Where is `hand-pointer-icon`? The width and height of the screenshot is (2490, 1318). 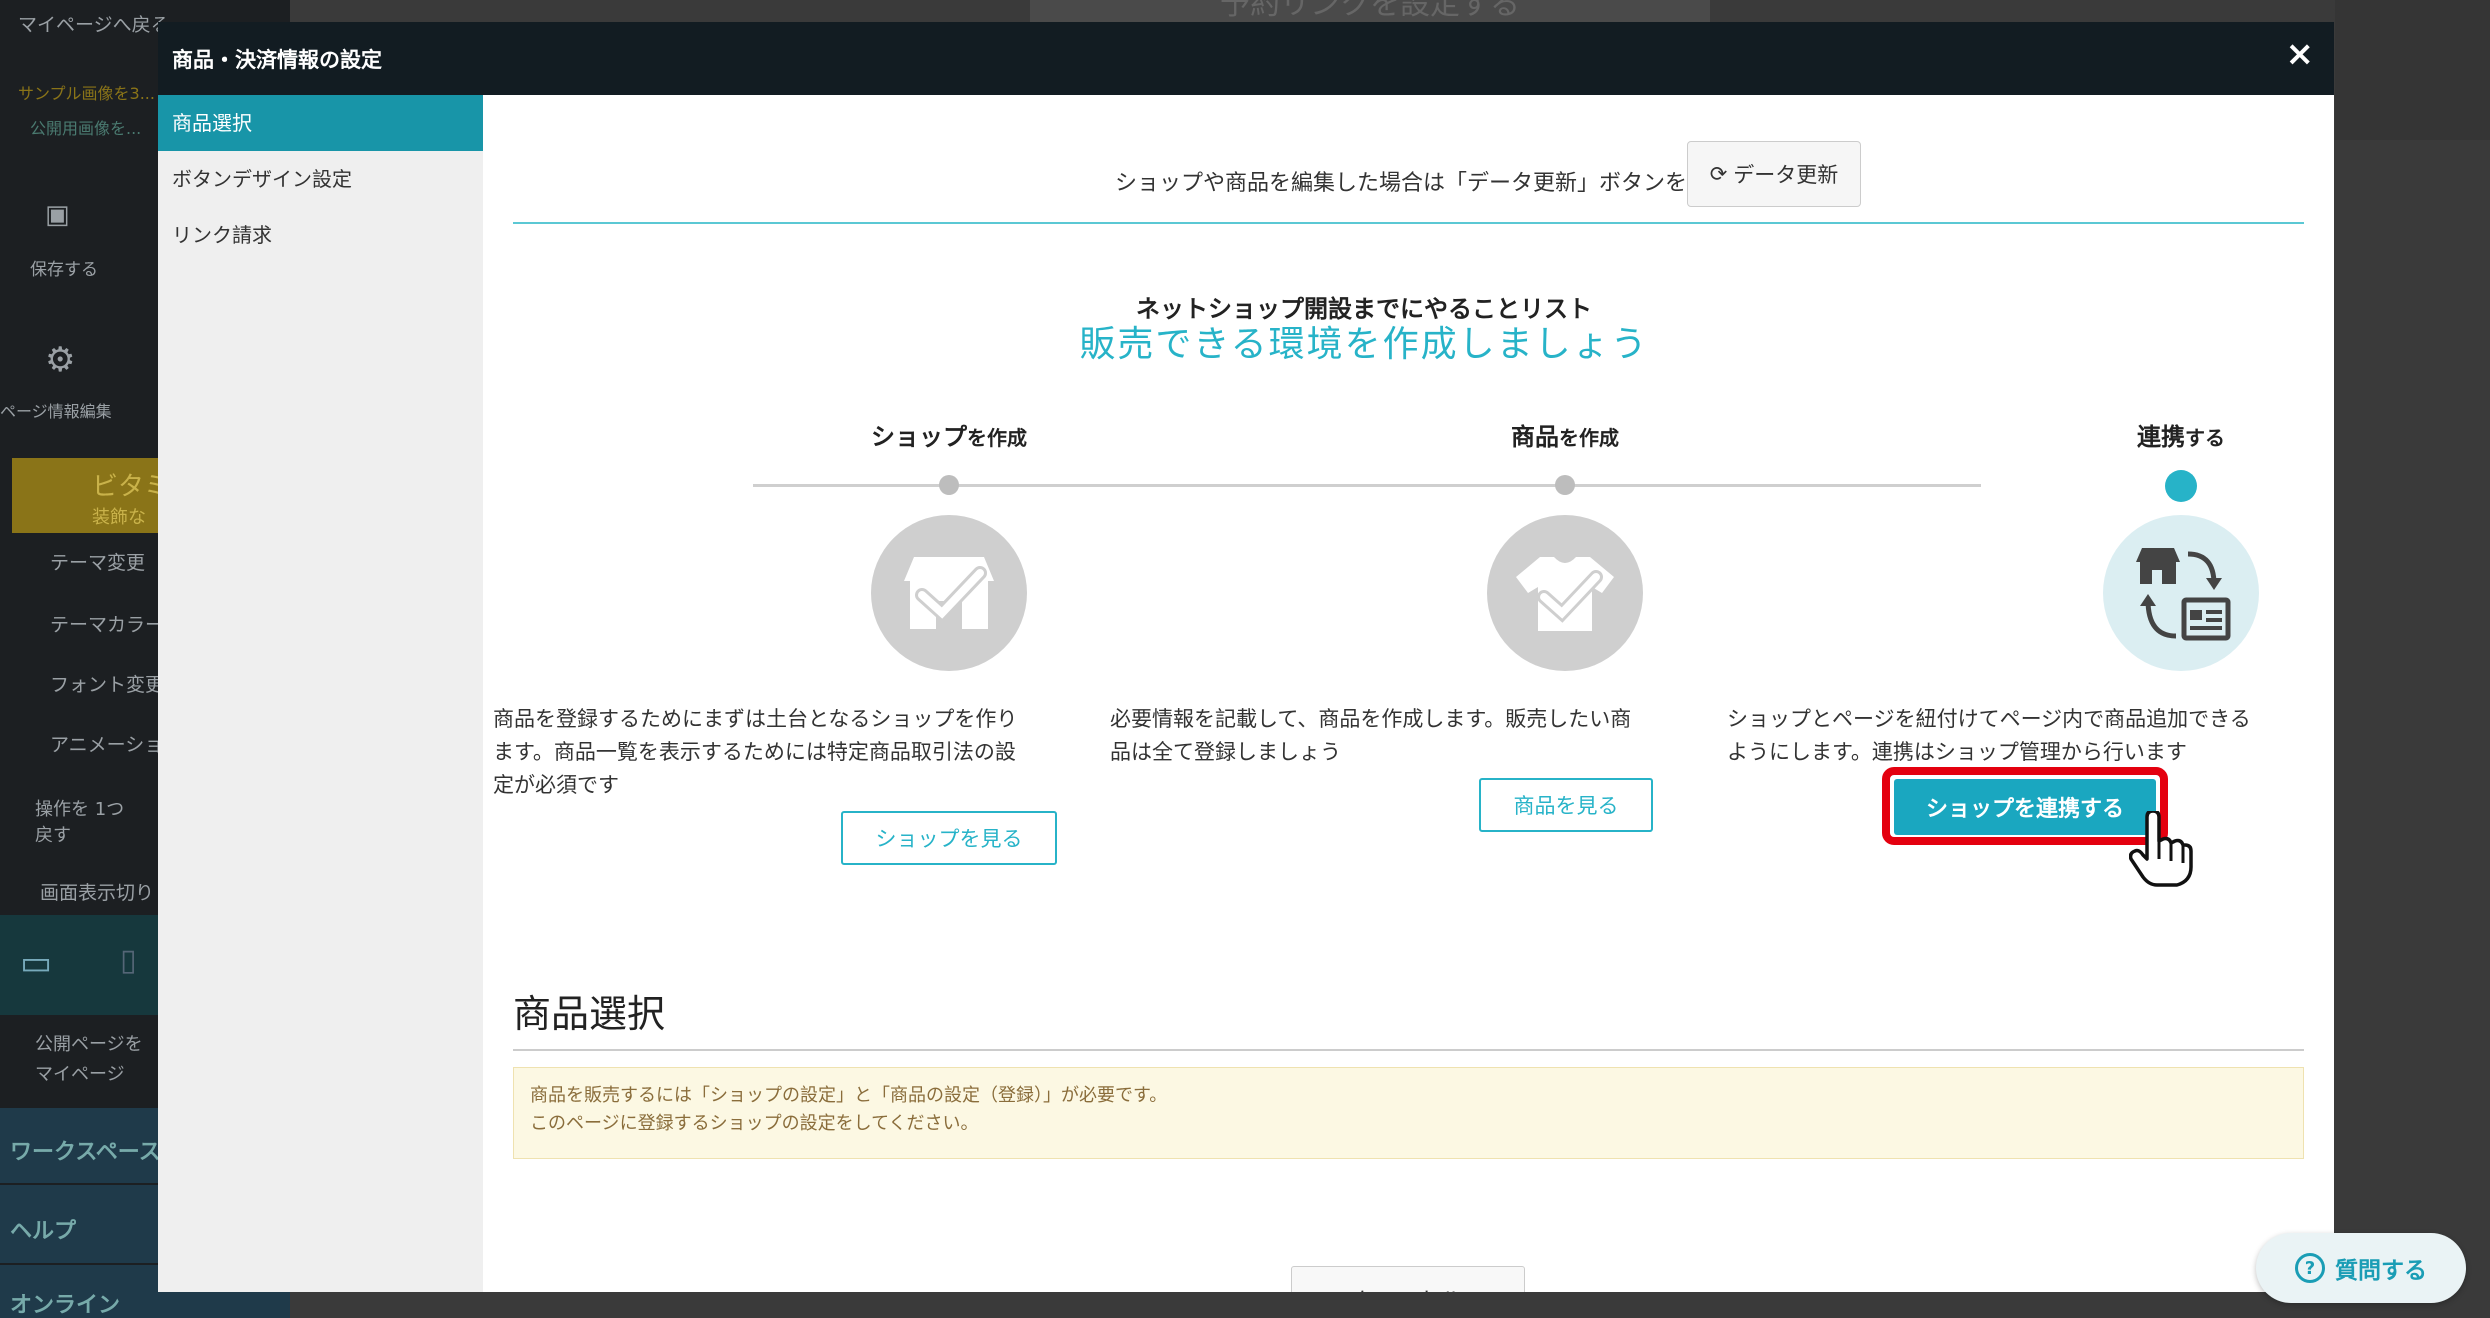
hand-pointer-icon is located at coordinates (2160, 850).